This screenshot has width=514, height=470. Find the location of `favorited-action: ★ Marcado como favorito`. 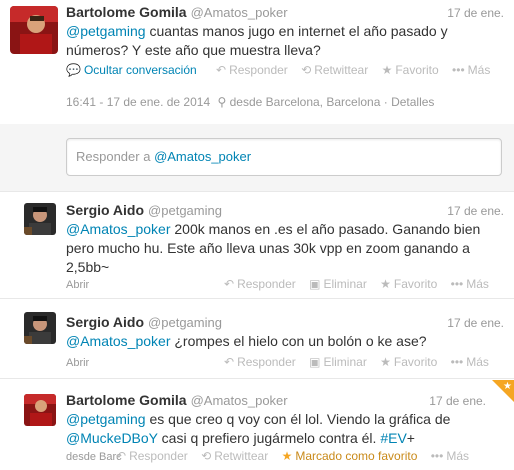

favorited-action: ★ Marcado como favorito is located at coordinates (350, 456).